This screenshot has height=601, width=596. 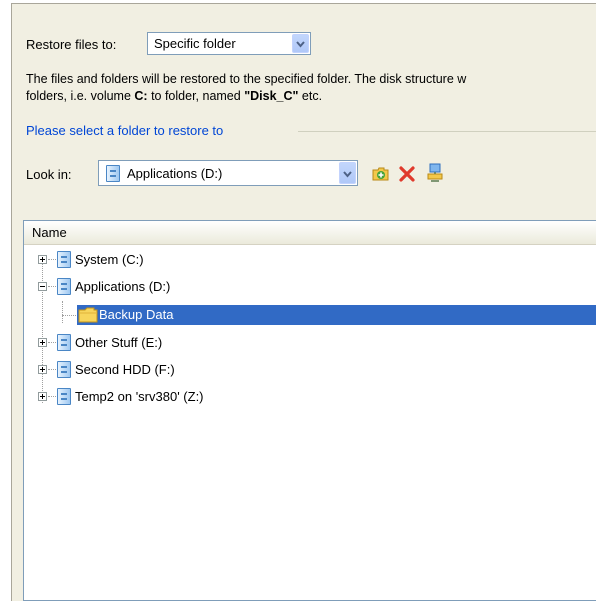 What do you see at coordinates (125, 369) in the screenshot?
I see `tree-item-label: Second HDD (F:)` at bounding box center [125, 369].